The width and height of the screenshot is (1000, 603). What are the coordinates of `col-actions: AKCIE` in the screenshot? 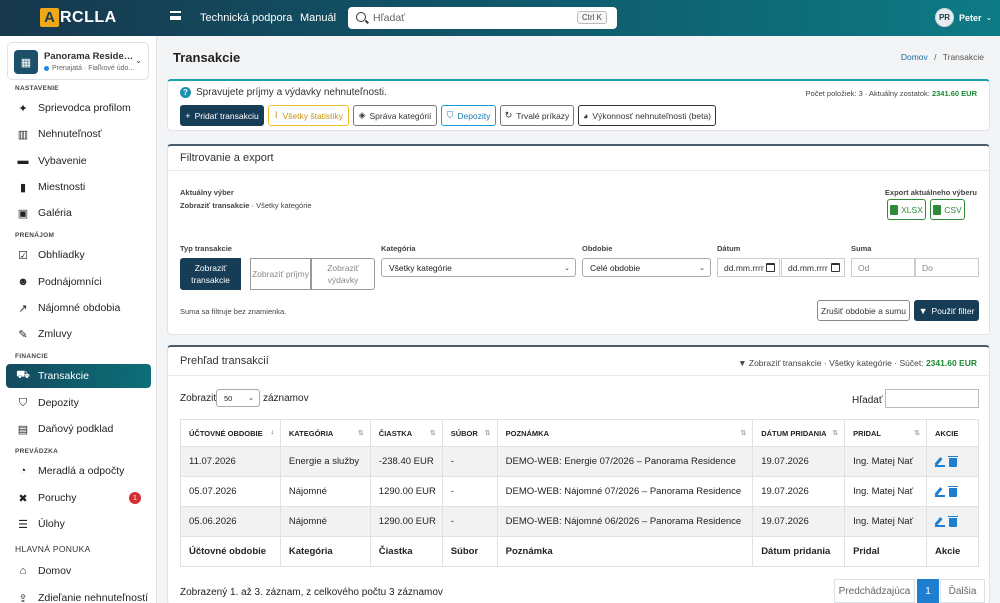 It's located at (952, 433).